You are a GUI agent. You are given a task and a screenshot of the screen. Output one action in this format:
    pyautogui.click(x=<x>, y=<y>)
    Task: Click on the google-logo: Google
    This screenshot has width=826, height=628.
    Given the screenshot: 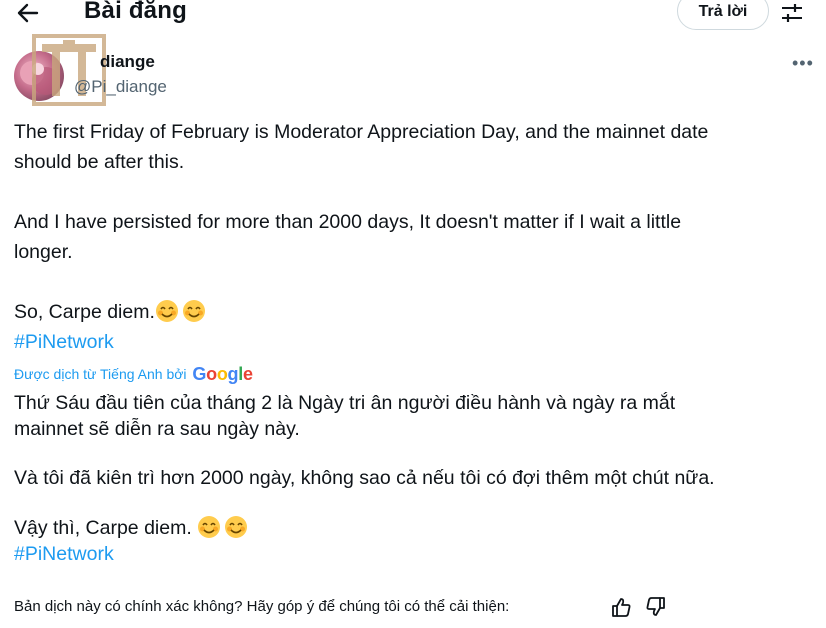 What is the action you would take?
    pyautogui.click(x=222, y=374)
    